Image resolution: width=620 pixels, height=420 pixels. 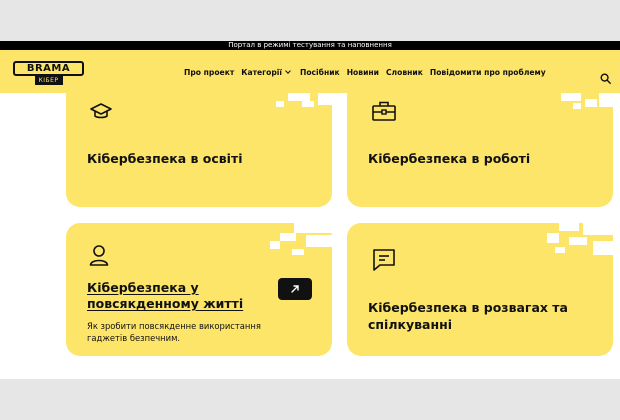 What do you see at coordinates (48, 80) in the screenshot?
I see `logo-subtitle: КІБЕР` at bounding box center [48, 80].